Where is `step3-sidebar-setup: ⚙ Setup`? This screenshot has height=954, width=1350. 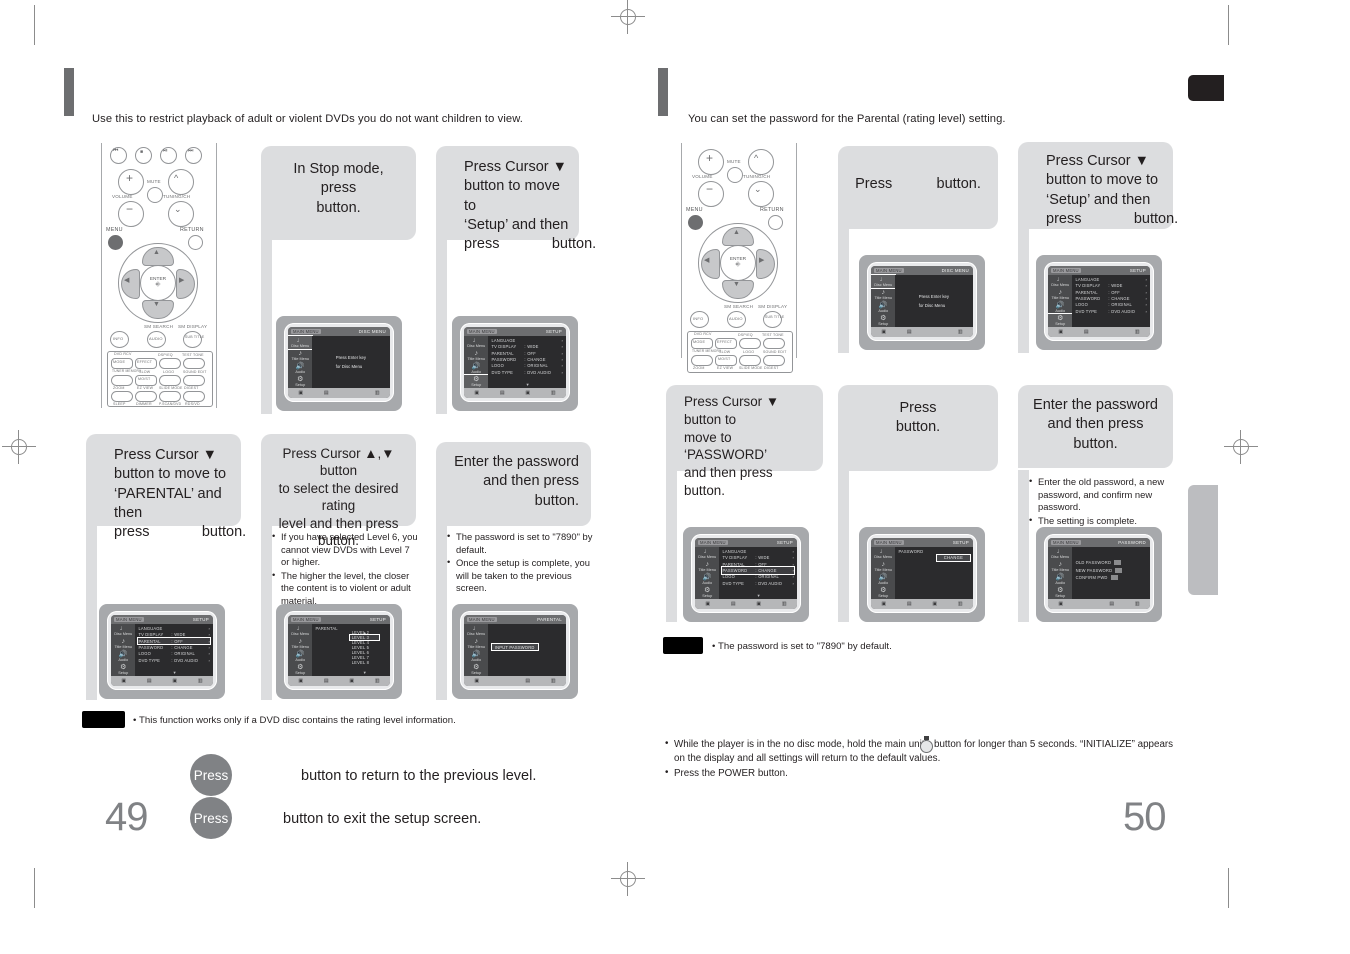 step3-sidebar-setup: ⚙ Setup is located at coordinates (123, 669).